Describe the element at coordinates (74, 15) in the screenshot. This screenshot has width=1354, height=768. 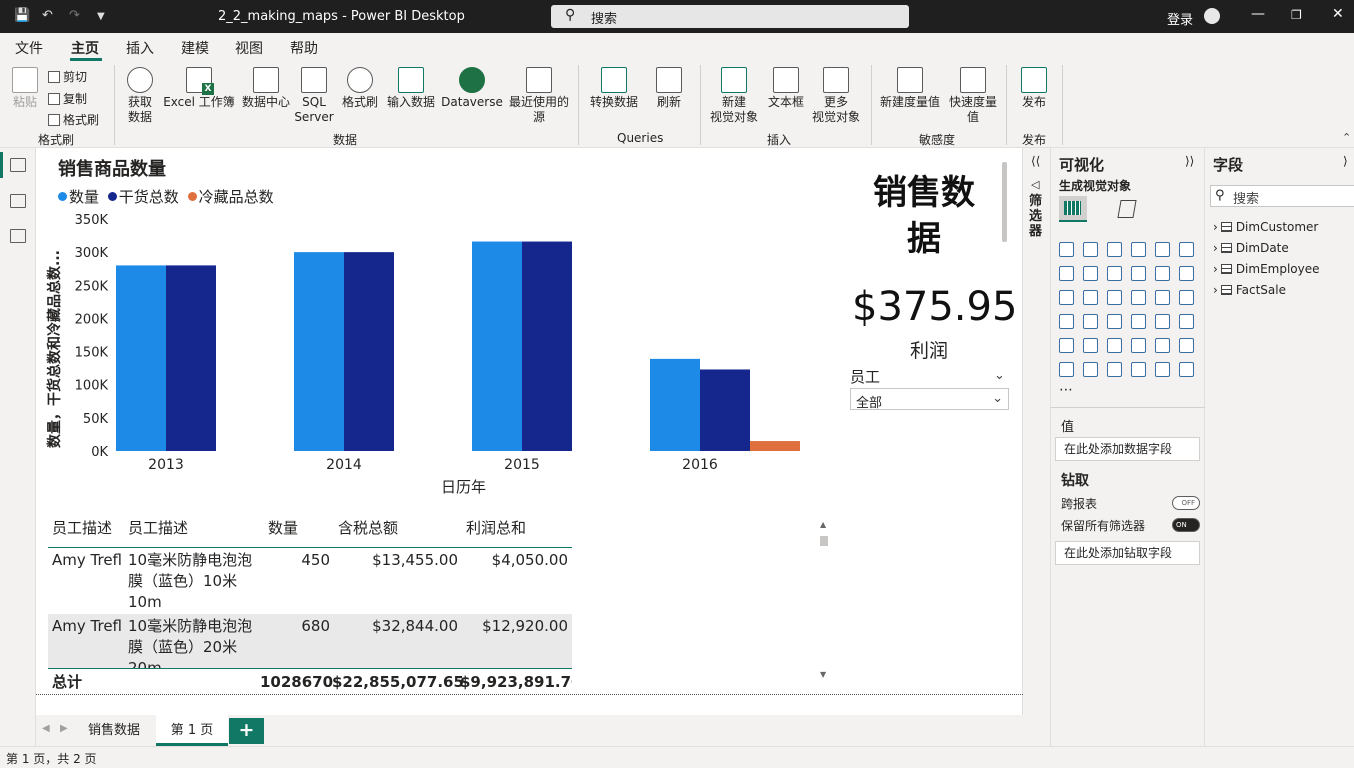
I see `redo-icon: ↷` at that location.